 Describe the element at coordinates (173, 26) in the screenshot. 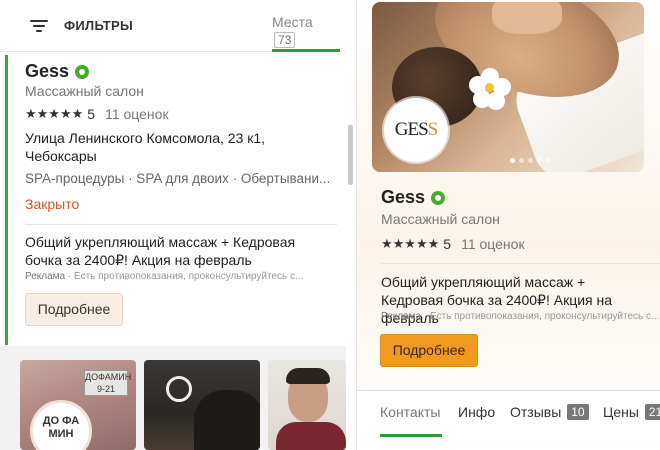

I see `results-topbar: ФИЛЬТРЫ Места 73` at that location.